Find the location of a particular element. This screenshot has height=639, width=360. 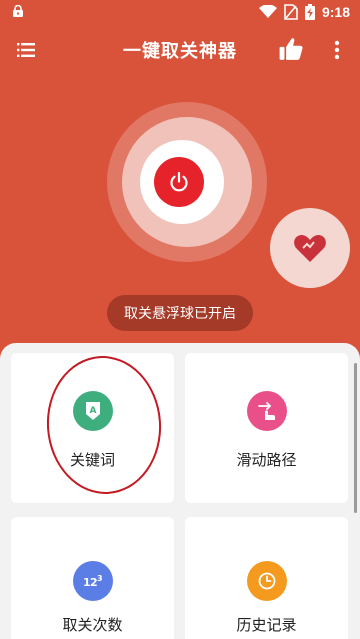

keyword-tag-icon: A is located at coordinates (93, 411).